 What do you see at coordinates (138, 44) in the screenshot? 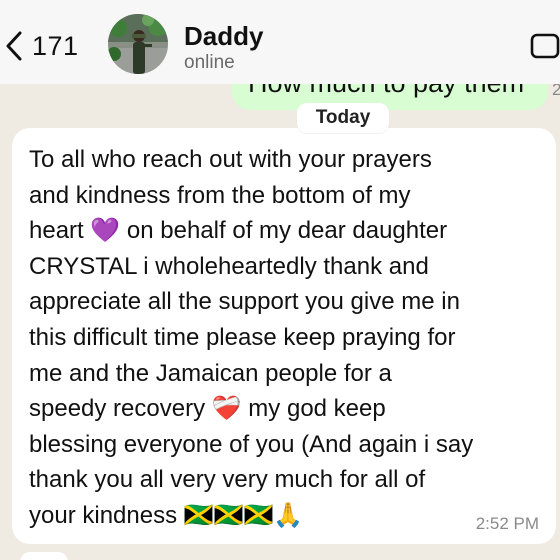
I see `avatar` at bounding box center [138, 44].